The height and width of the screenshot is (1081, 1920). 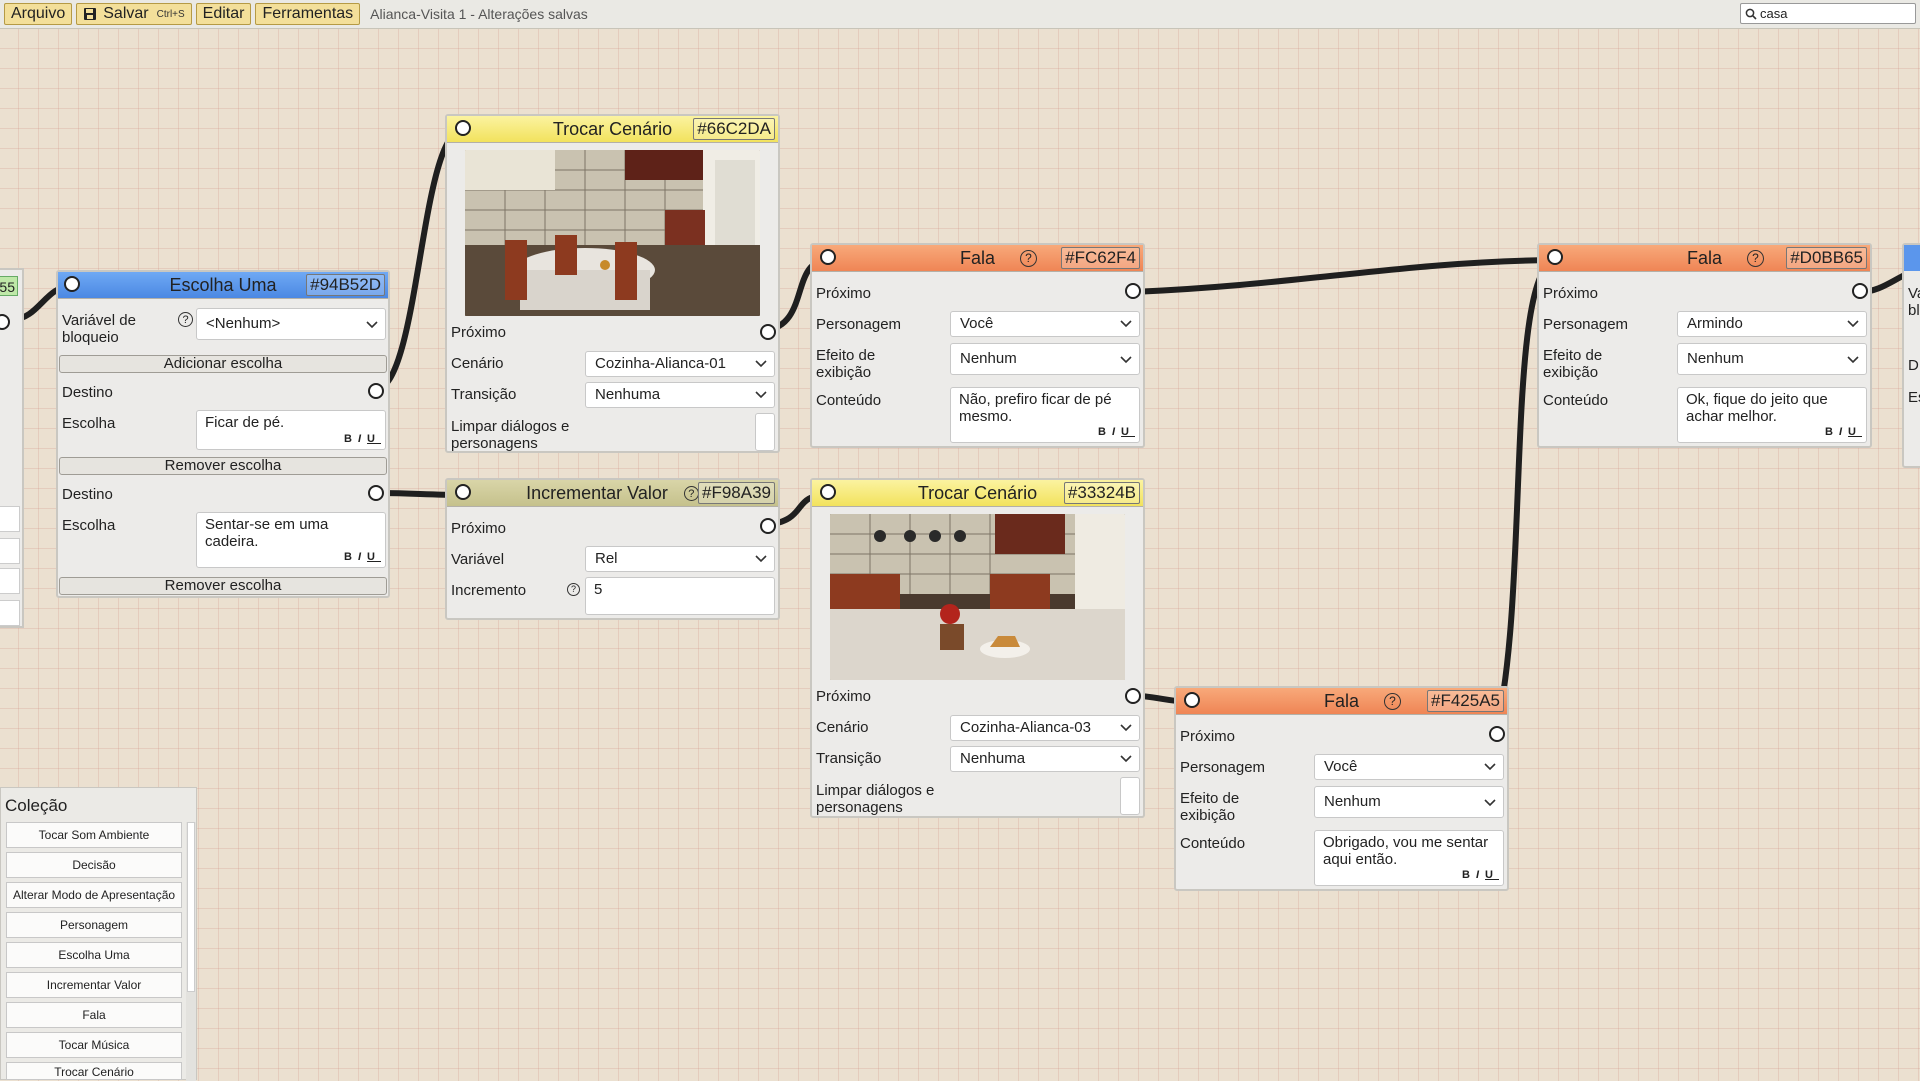 What do you see at coordinates (1101, 493) in the screenshot?
I see `node-id: #33324B` at bounding box center [1101, 493].